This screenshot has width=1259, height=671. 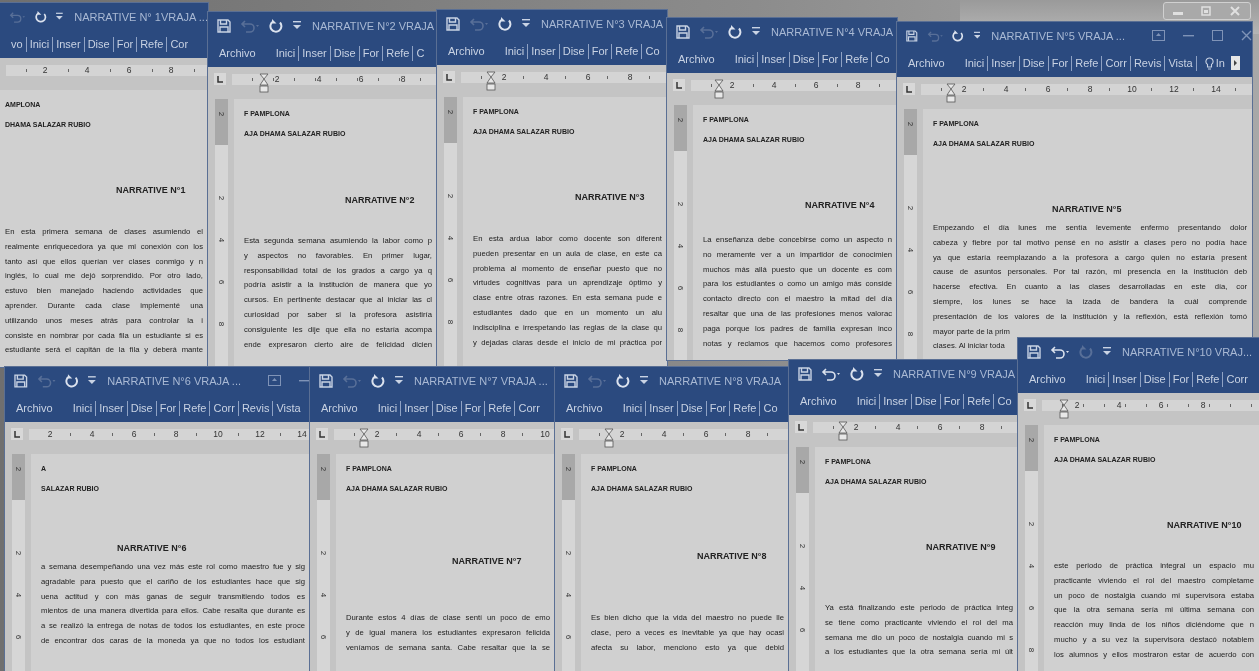 What do you see at coordinates (256, 408) in the screenshot?
I see `ribbon-tab: Revis` at bounding box center [256, 408].